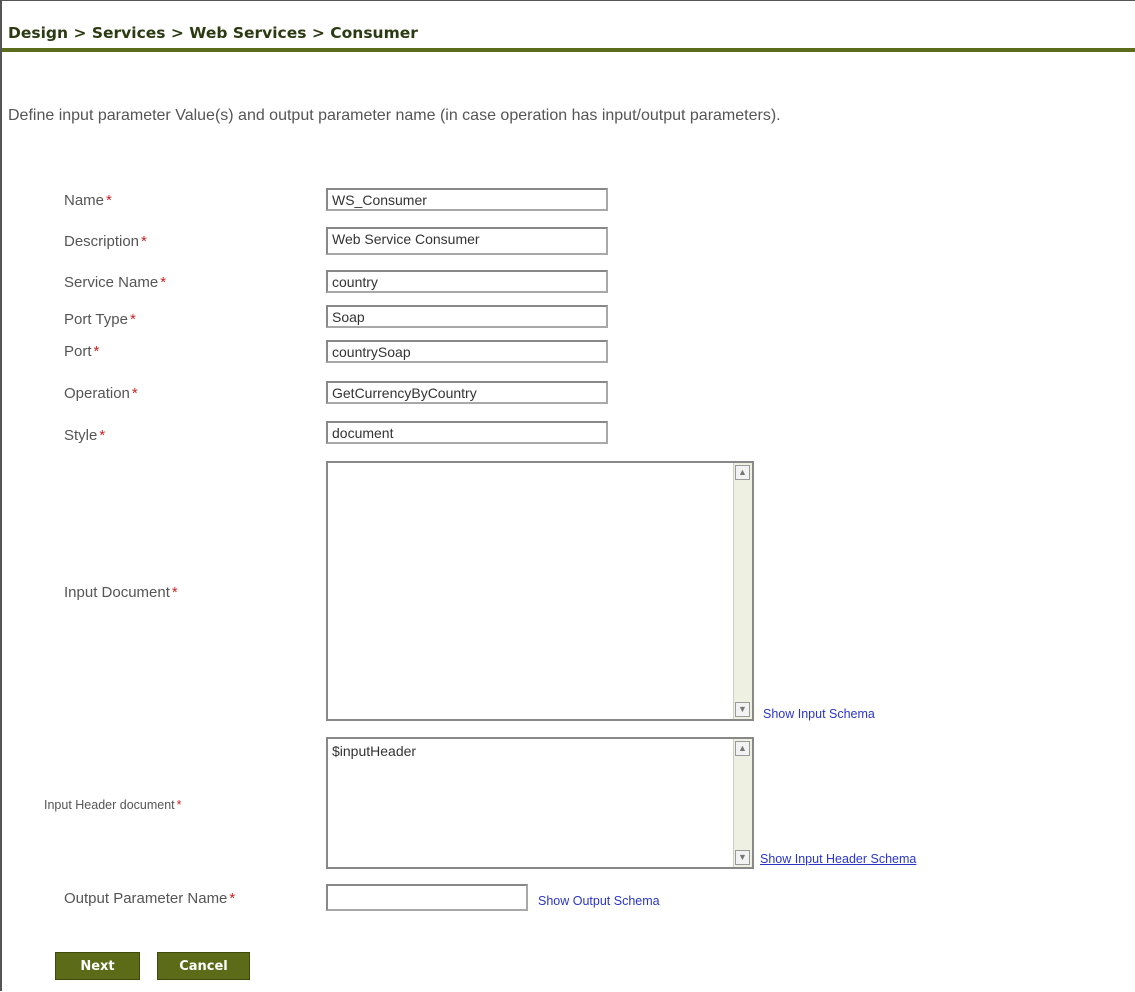 This screenshot has height=992, width=1135. I want to click on port-type-field: Soap, so click(467, 316).